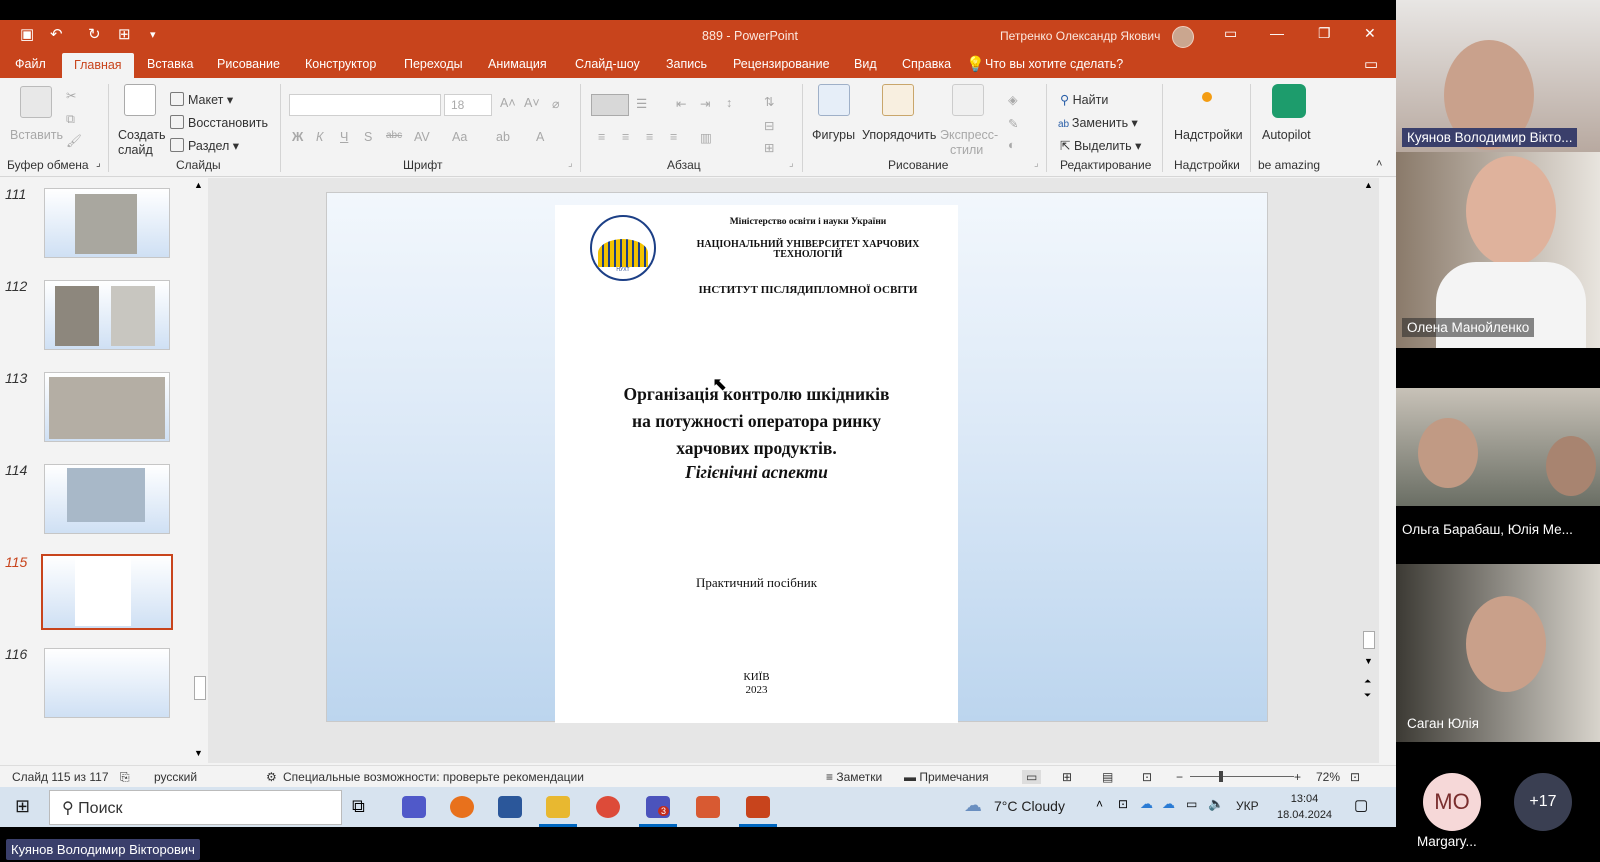 Image resolution: width=1600 pixels, height=862 pixels. Describe the element at coordinates (607, 64) in the screenshot. I see `tab-slideshow: Слайд-шоу` at that location.